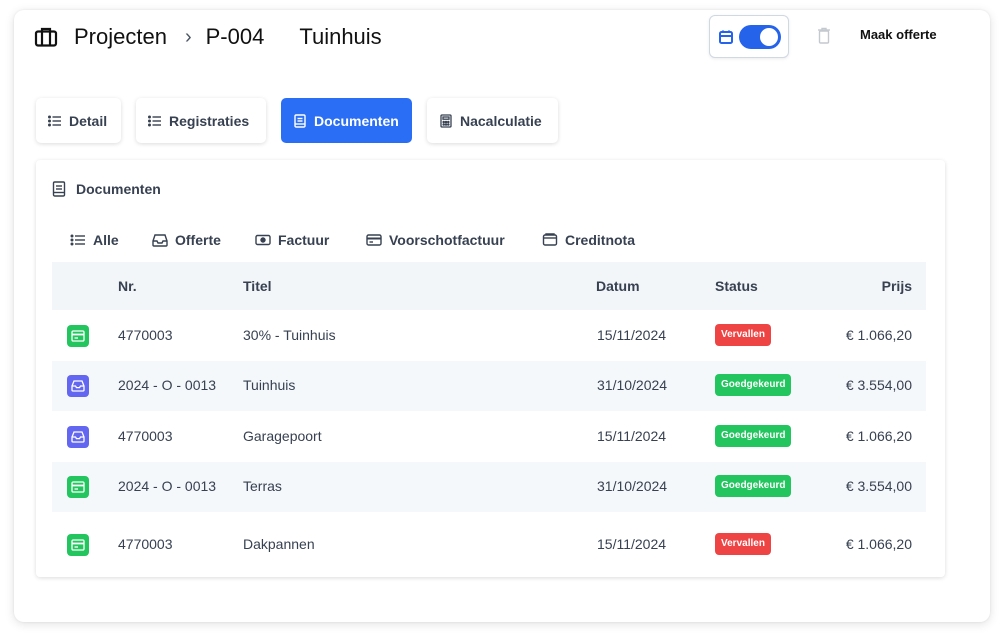 This screenshot has height=635, width=1000. I want to click on chevron-right-icon: ›, so click(188, 36).